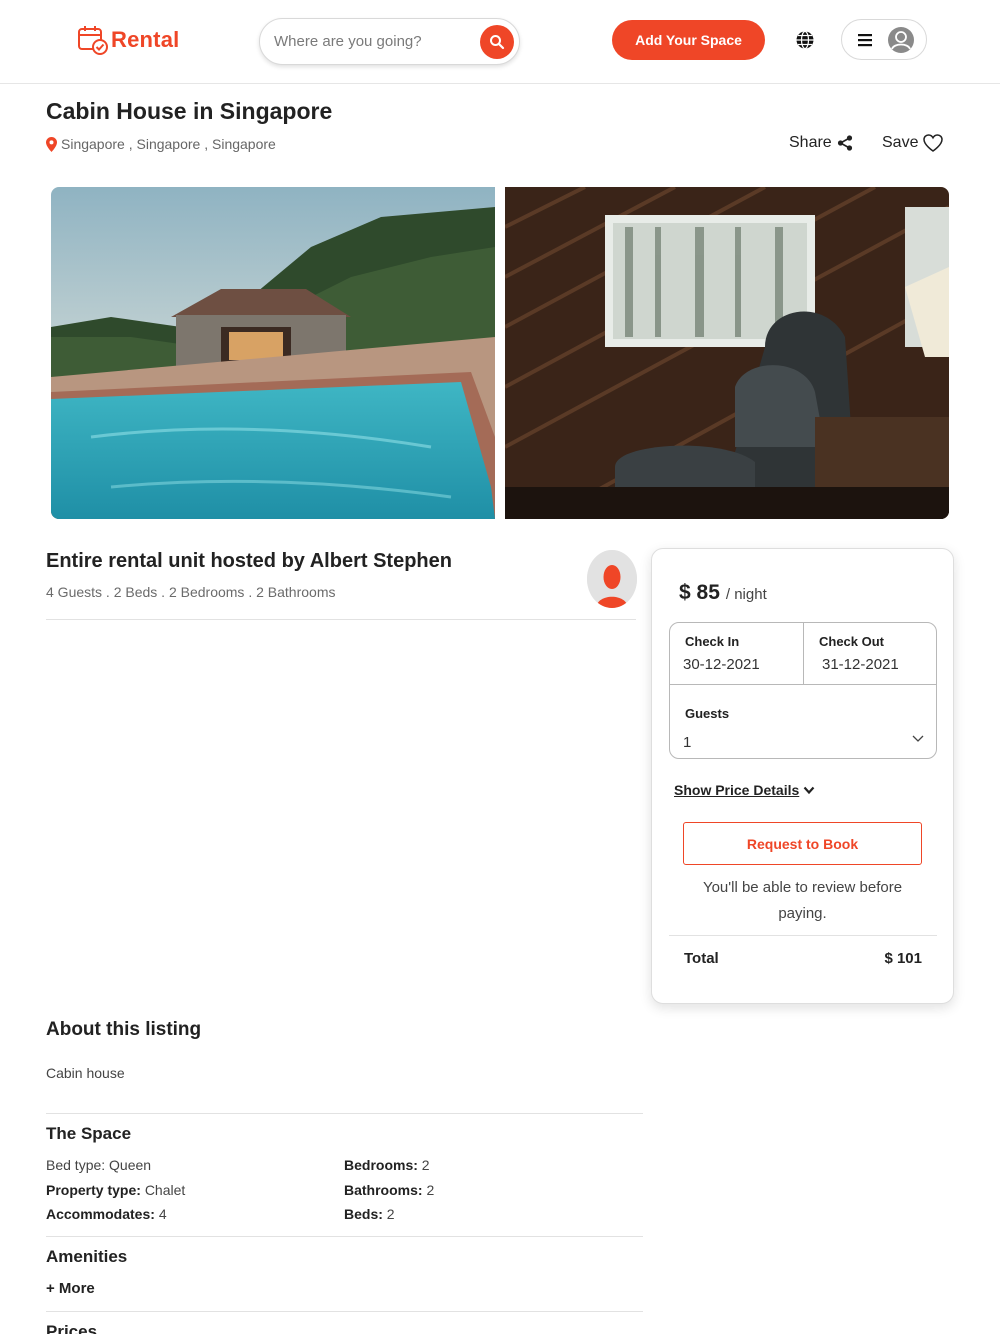 This screenshot has height=1334, width=1000. Describe the element at coordinates (344, 1311) in the screenshot. I see `amenities-divider` at that location.